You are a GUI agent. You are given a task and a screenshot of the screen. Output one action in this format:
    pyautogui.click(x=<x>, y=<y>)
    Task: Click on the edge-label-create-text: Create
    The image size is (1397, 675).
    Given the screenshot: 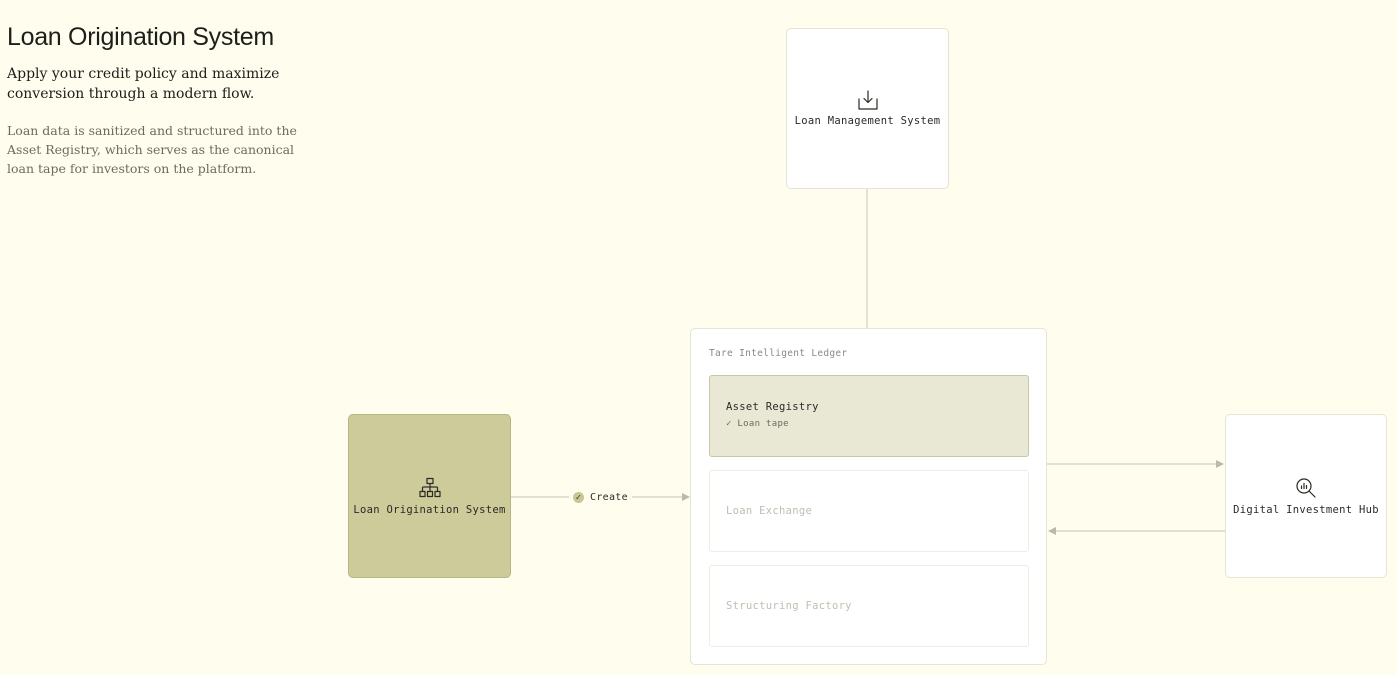 What is the action you would take?
    pyautogui.click(x=609, y=497)
    